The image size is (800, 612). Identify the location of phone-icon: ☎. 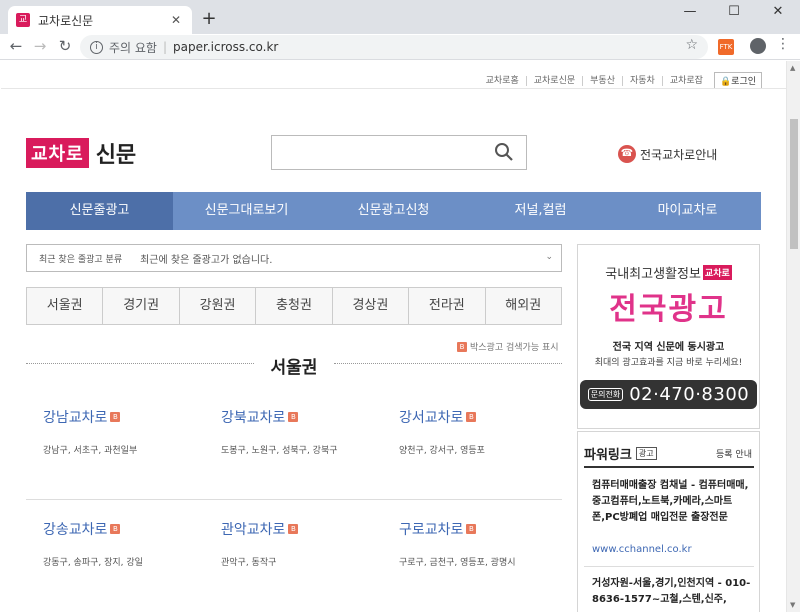
(627, 154).